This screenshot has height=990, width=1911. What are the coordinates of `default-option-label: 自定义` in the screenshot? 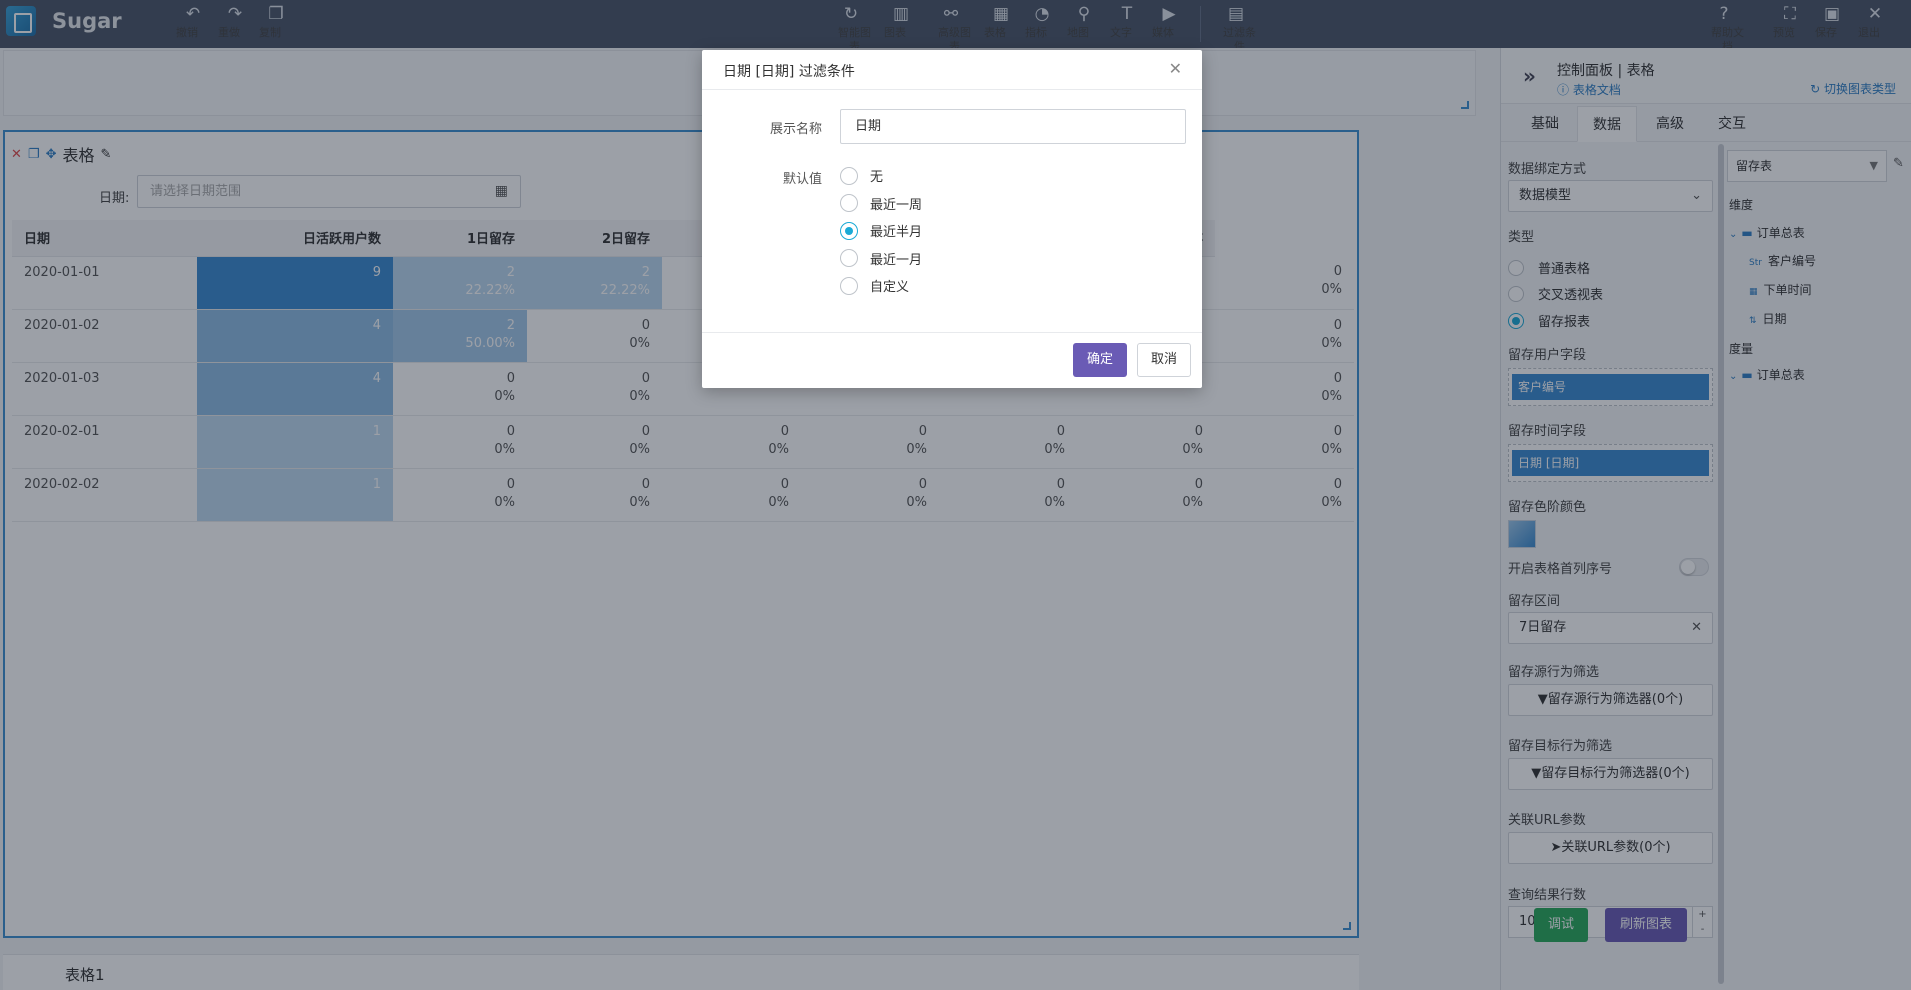 It's located at (890, 287).